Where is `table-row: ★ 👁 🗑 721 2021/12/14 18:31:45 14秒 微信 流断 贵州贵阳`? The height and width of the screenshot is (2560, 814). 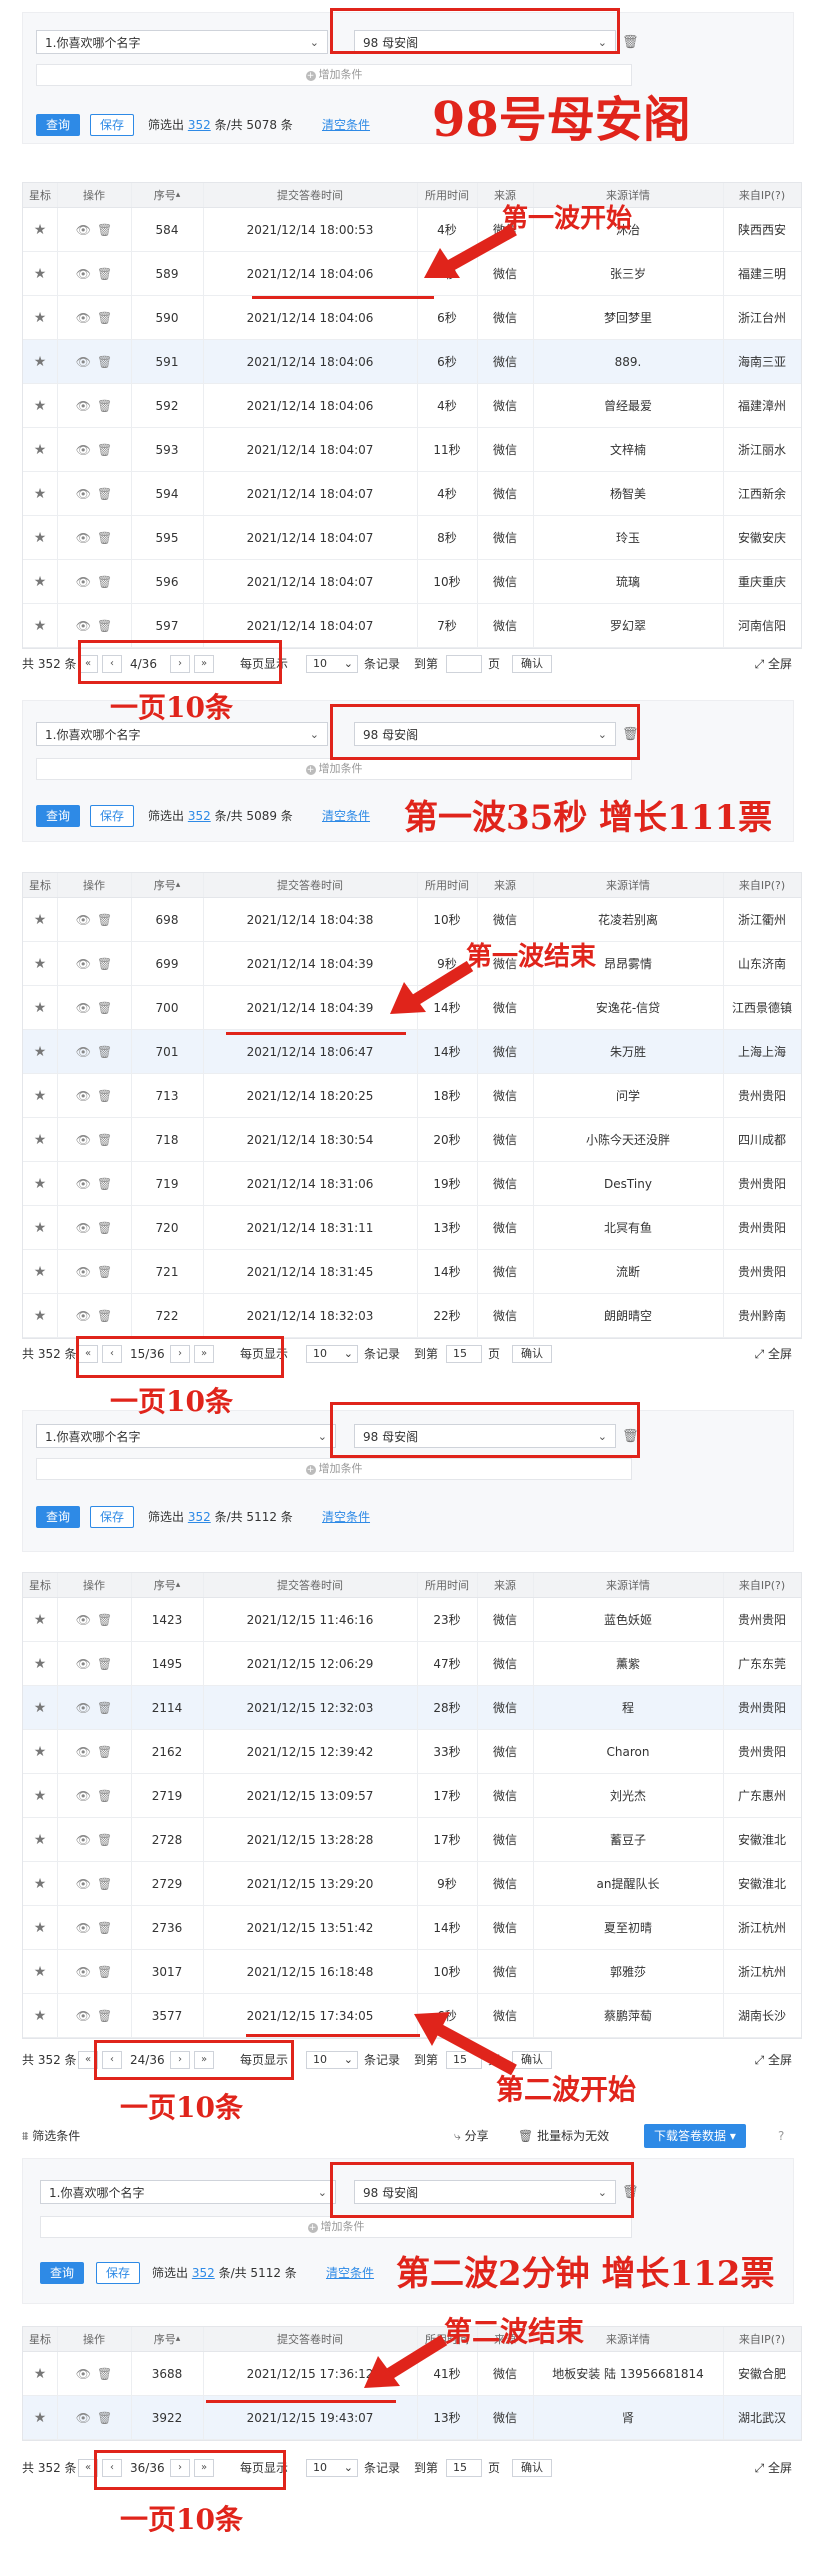
table-row: ★ 👁 🗑 721 2021/12/14 18:31:45 14秒 微信 流断 贵州贵阳 is located at coordinates (412, 1272).